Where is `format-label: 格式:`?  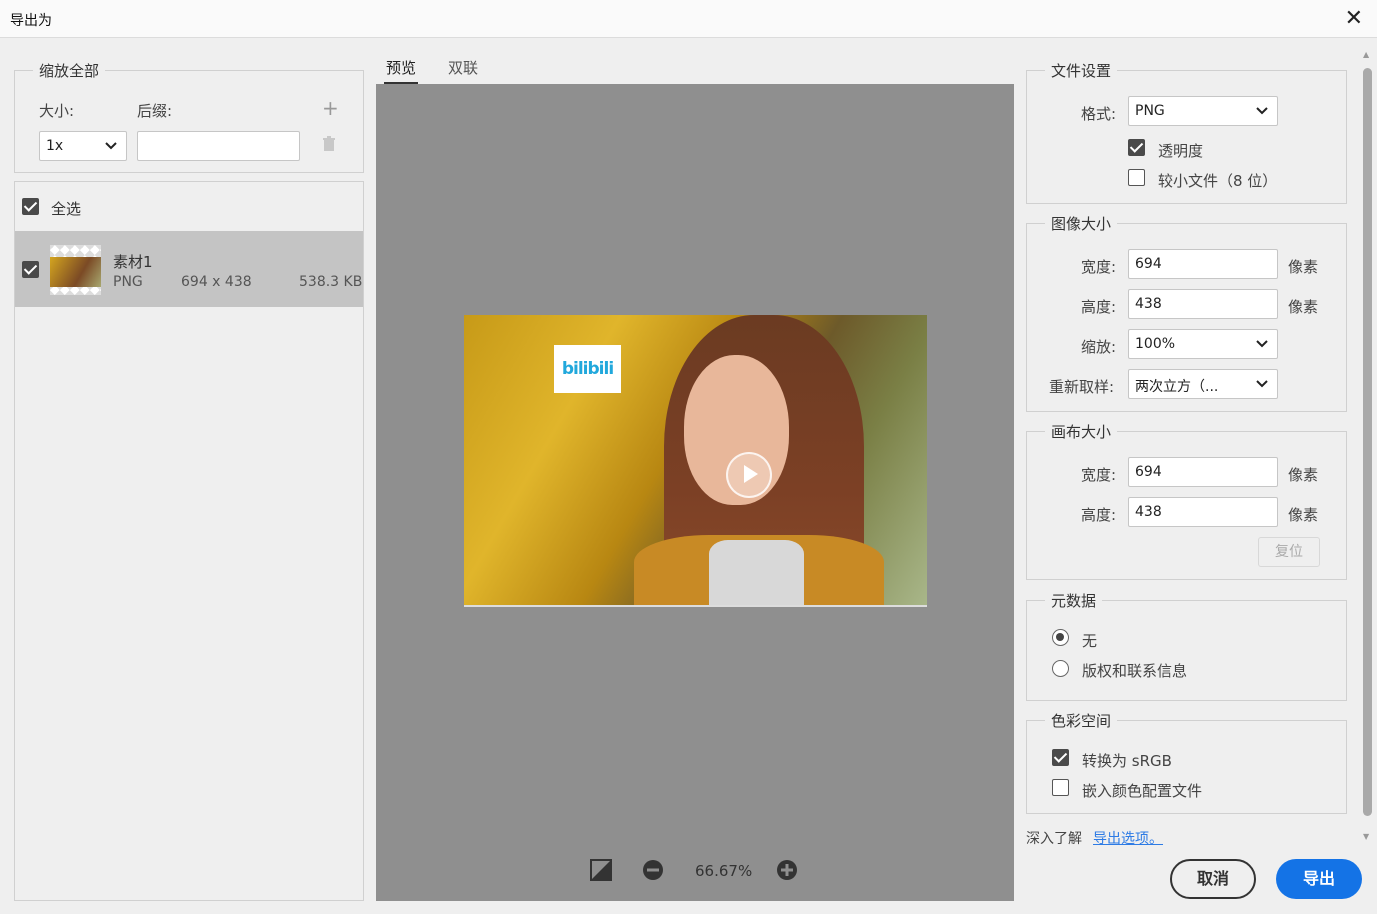
format-label: 格式: is located at coordinates (1099, 114).